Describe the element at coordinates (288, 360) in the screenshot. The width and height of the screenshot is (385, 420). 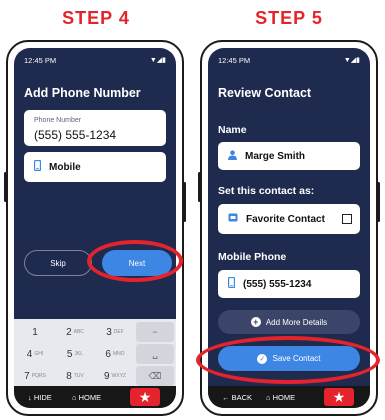
I see `save-contact-highlight` at that location.